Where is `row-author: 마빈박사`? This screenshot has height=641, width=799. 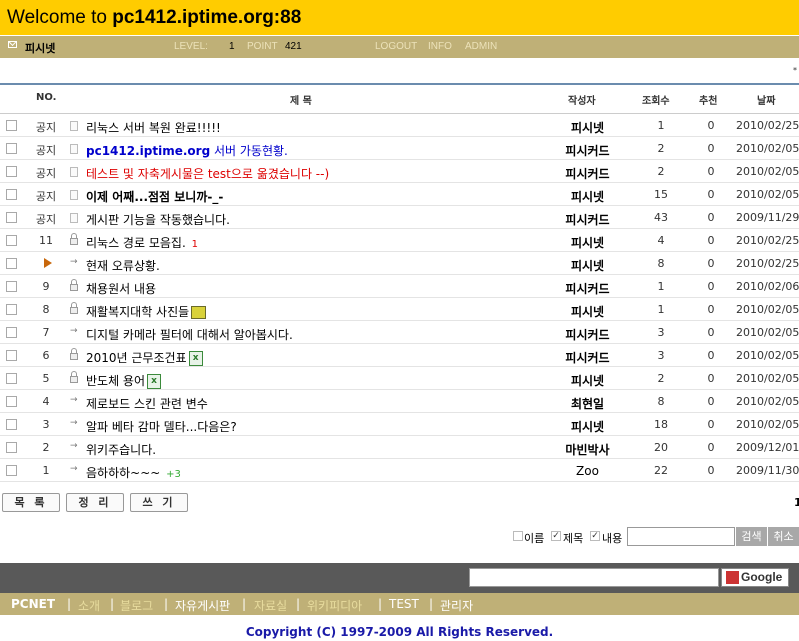
row-author: 마빈박사 is located at coordinates (587, 449).